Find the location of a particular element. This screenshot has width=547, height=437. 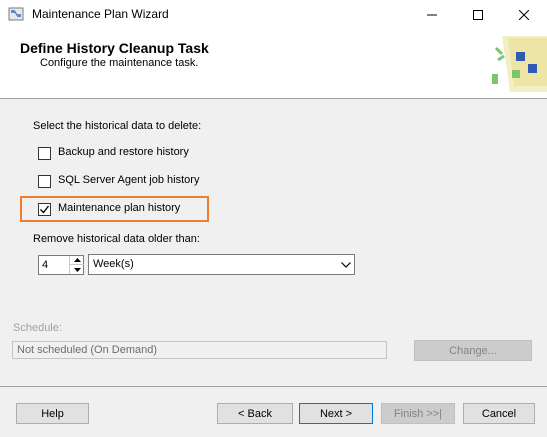

checkmark-icon is located at coordinates (45, 209).